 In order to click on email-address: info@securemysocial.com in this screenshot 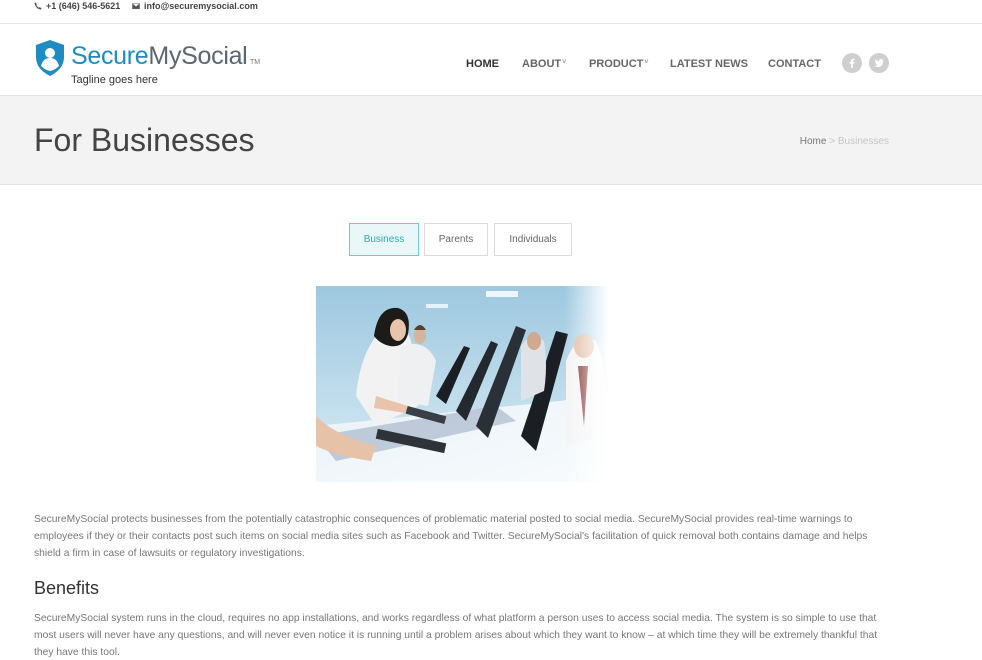, I will do `click(201, 6)`.